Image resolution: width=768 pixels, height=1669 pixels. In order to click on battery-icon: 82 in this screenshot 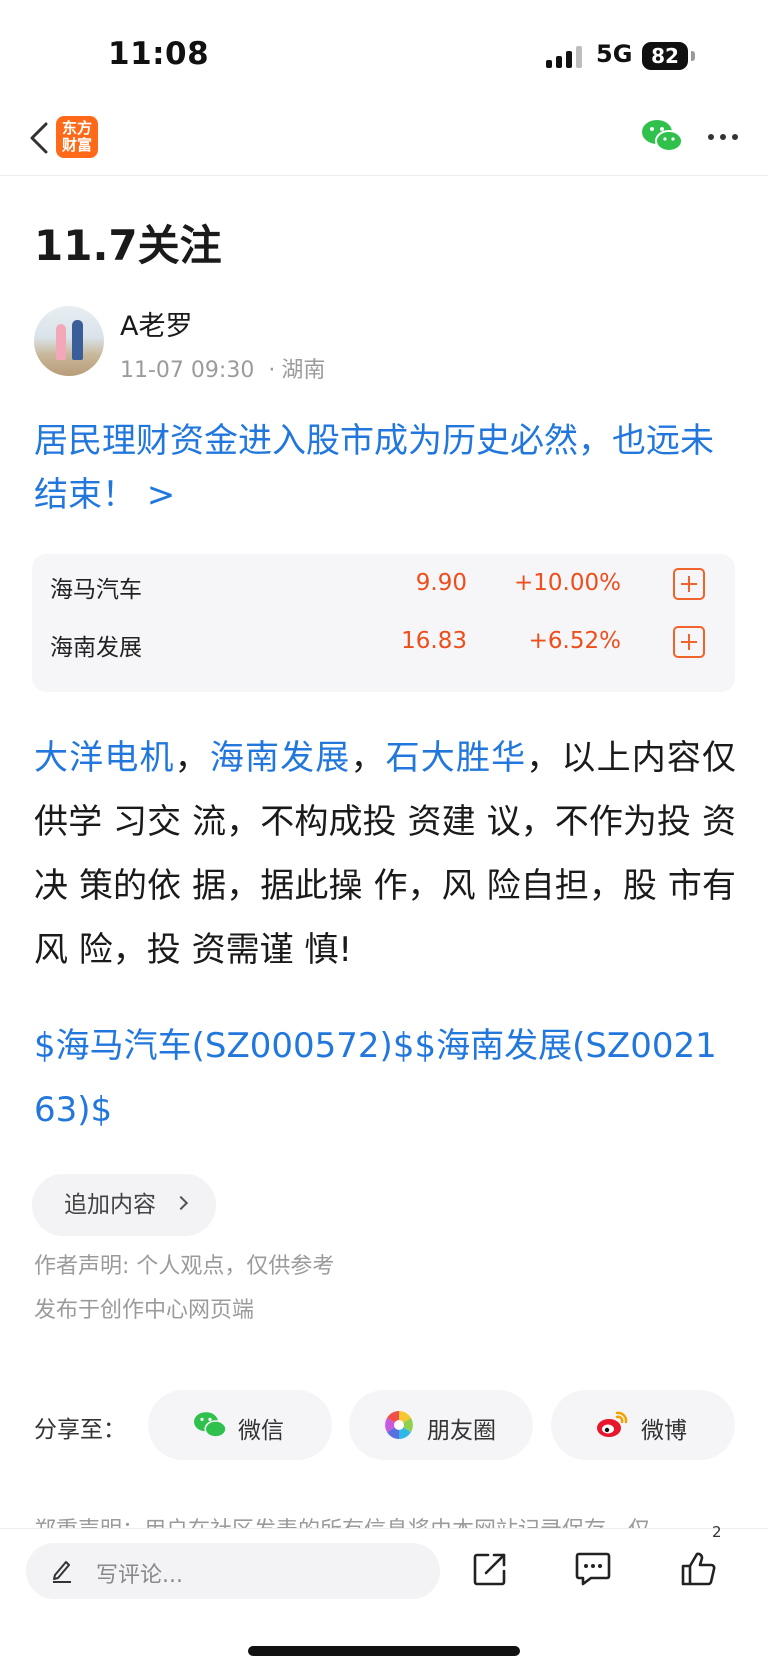, I will do `click(665, 56)`.